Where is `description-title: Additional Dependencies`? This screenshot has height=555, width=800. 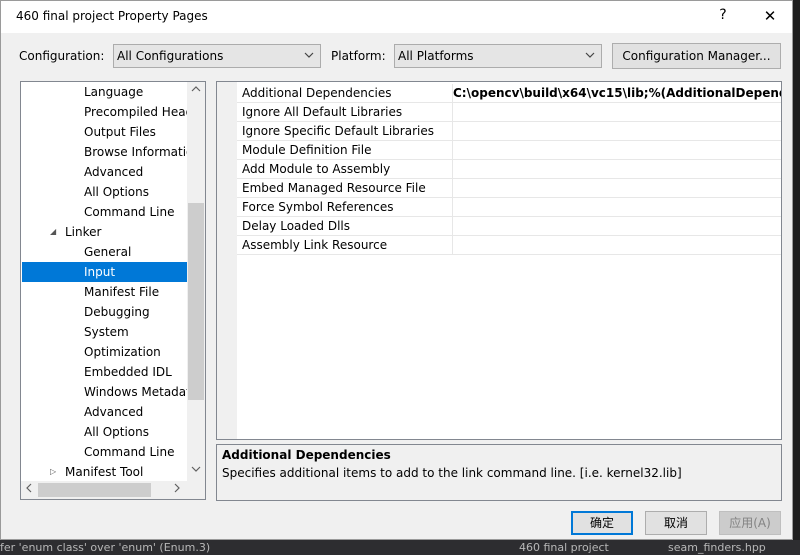 description-title: Additional Dependencies is located at coordinates (306, 455).